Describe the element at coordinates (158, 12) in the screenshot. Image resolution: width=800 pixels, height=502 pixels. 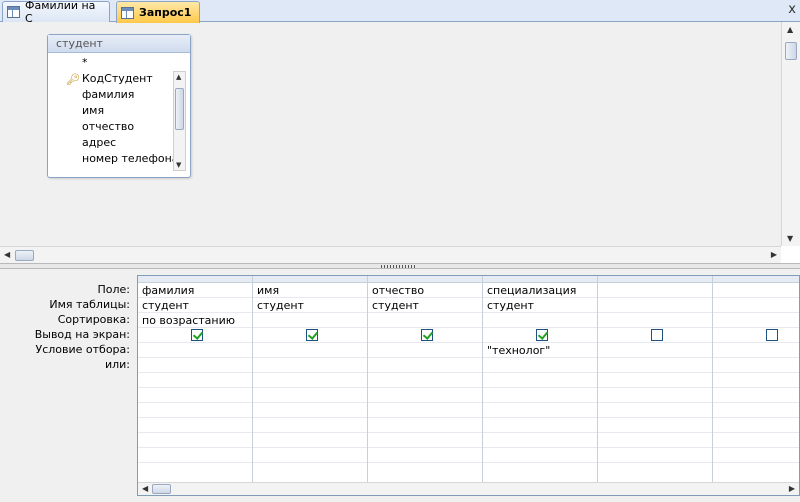
I see `tab-zapros1: Запрос1` at that location.